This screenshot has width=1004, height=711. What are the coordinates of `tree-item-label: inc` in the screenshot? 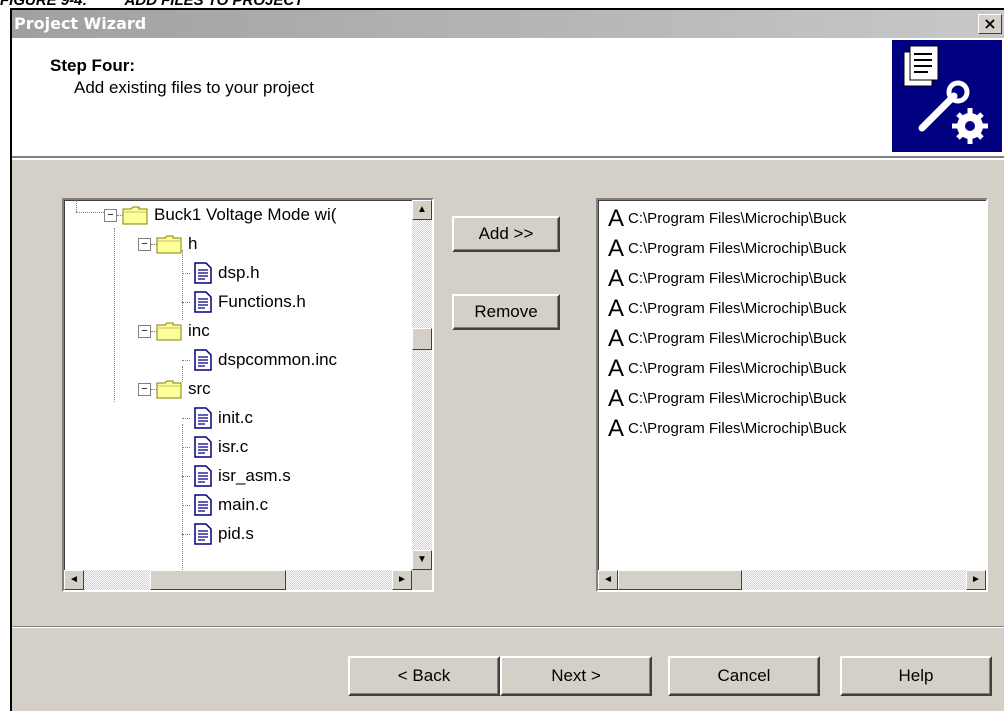 It's located at (199, 330).